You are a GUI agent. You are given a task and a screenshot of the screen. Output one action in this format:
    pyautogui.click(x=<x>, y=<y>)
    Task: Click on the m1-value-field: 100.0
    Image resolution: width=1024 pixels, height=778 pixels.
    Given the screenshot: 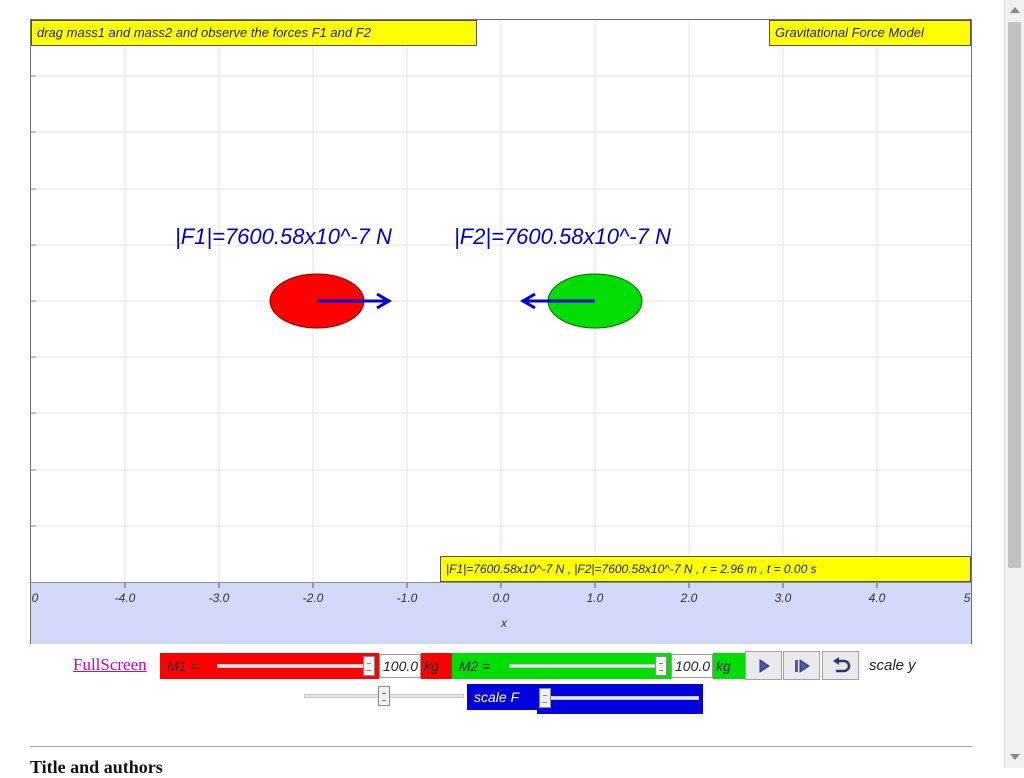 What is the action you would take?
    pyautogui.click(x=400, y=666)
    